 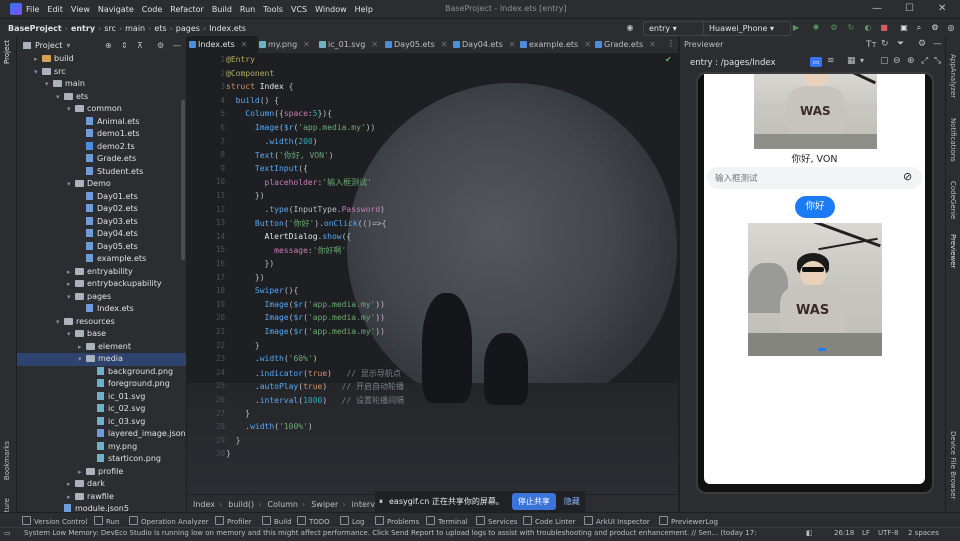 What do you see at coordinates (419, 44) in the screenshot?
I see `tab-day05-ets: Day05.ets ✕` at bounding box center [419, 44].